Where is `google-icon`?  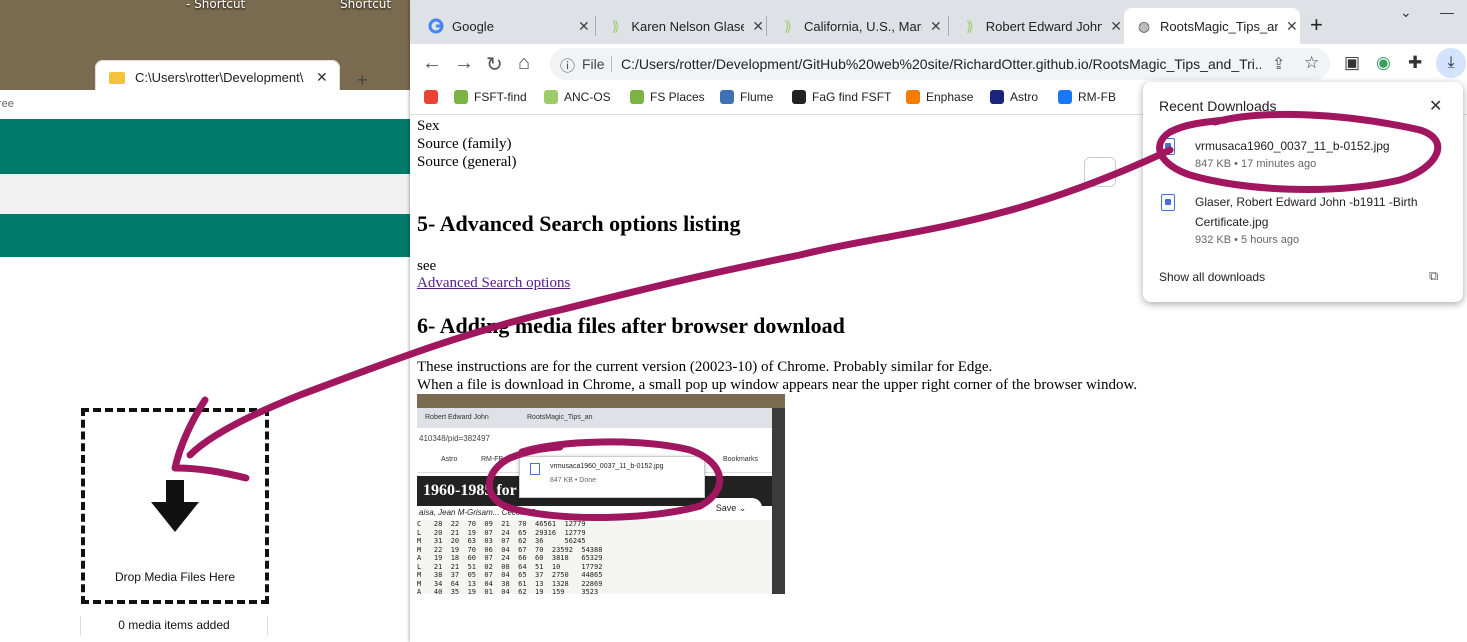
google-icon is located at coordinates (436, 26).